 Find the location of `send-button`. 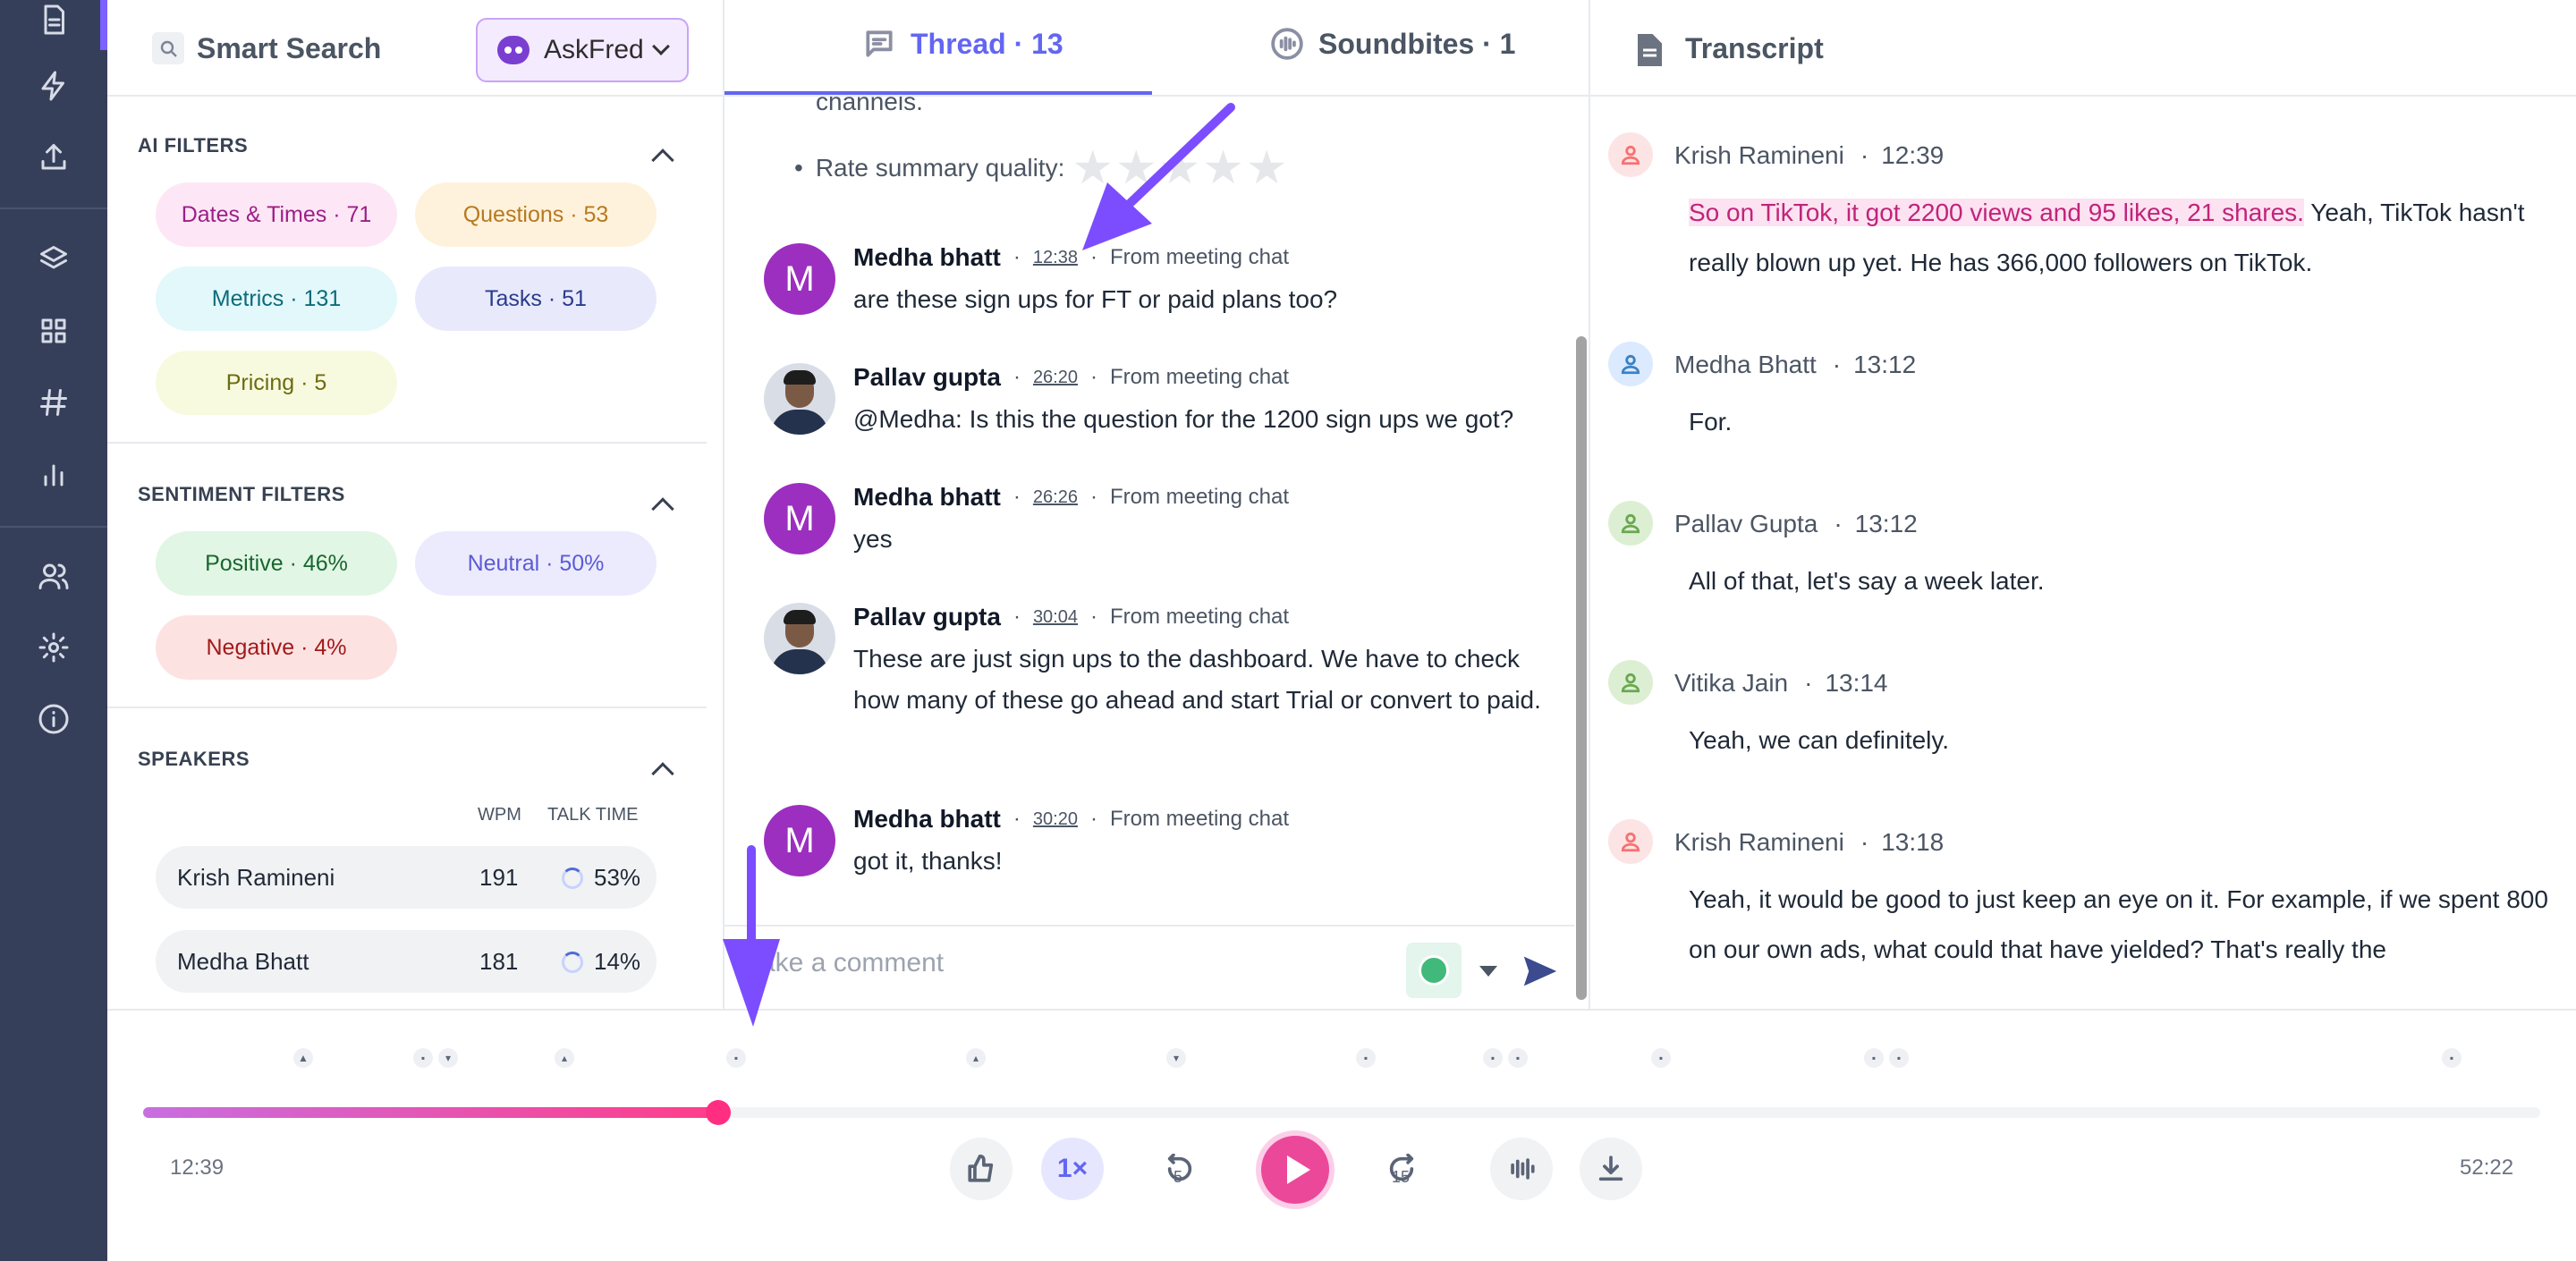

send-button is located at coordinates (1540, 974).